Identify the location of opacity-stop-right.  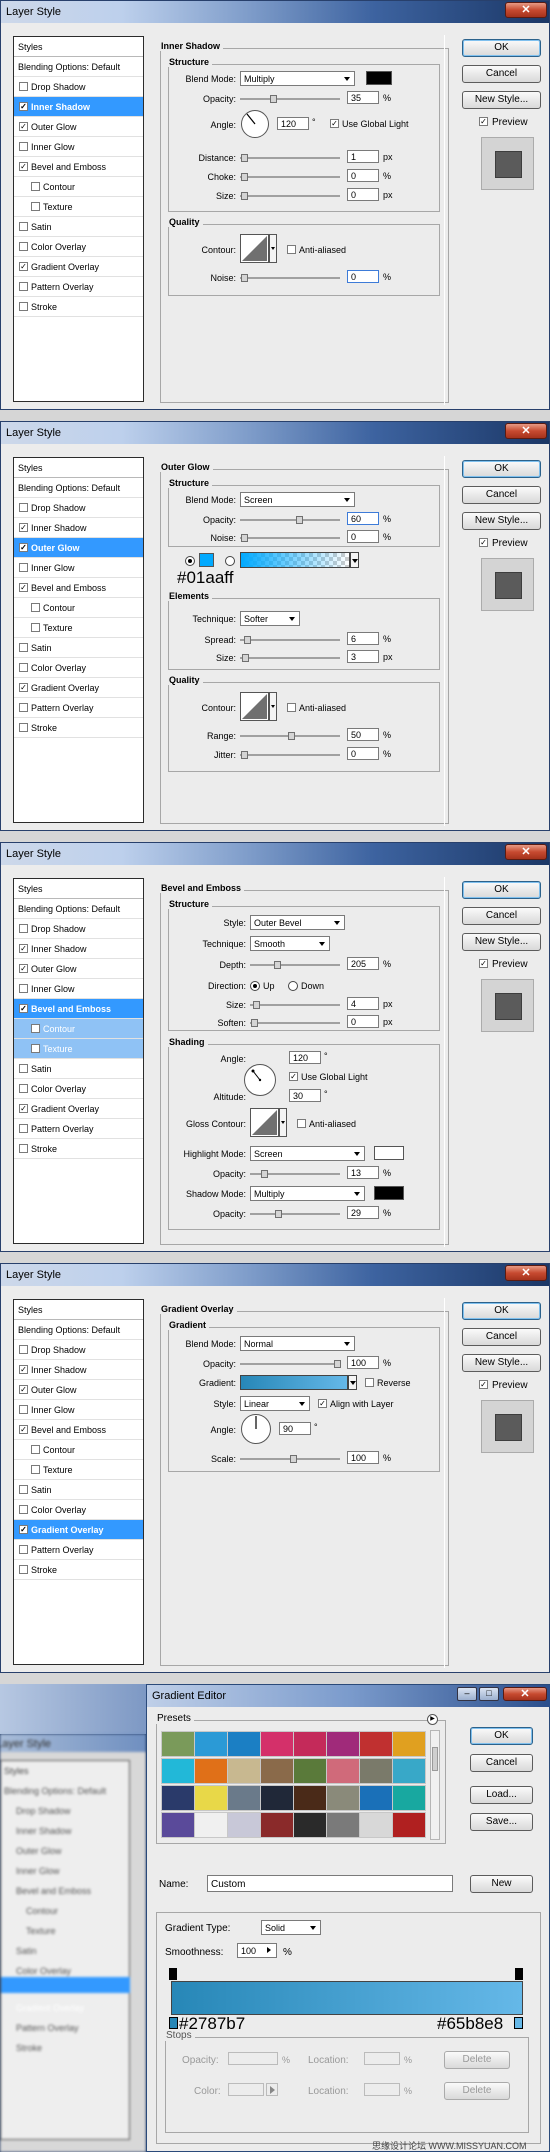
(519, 1974).